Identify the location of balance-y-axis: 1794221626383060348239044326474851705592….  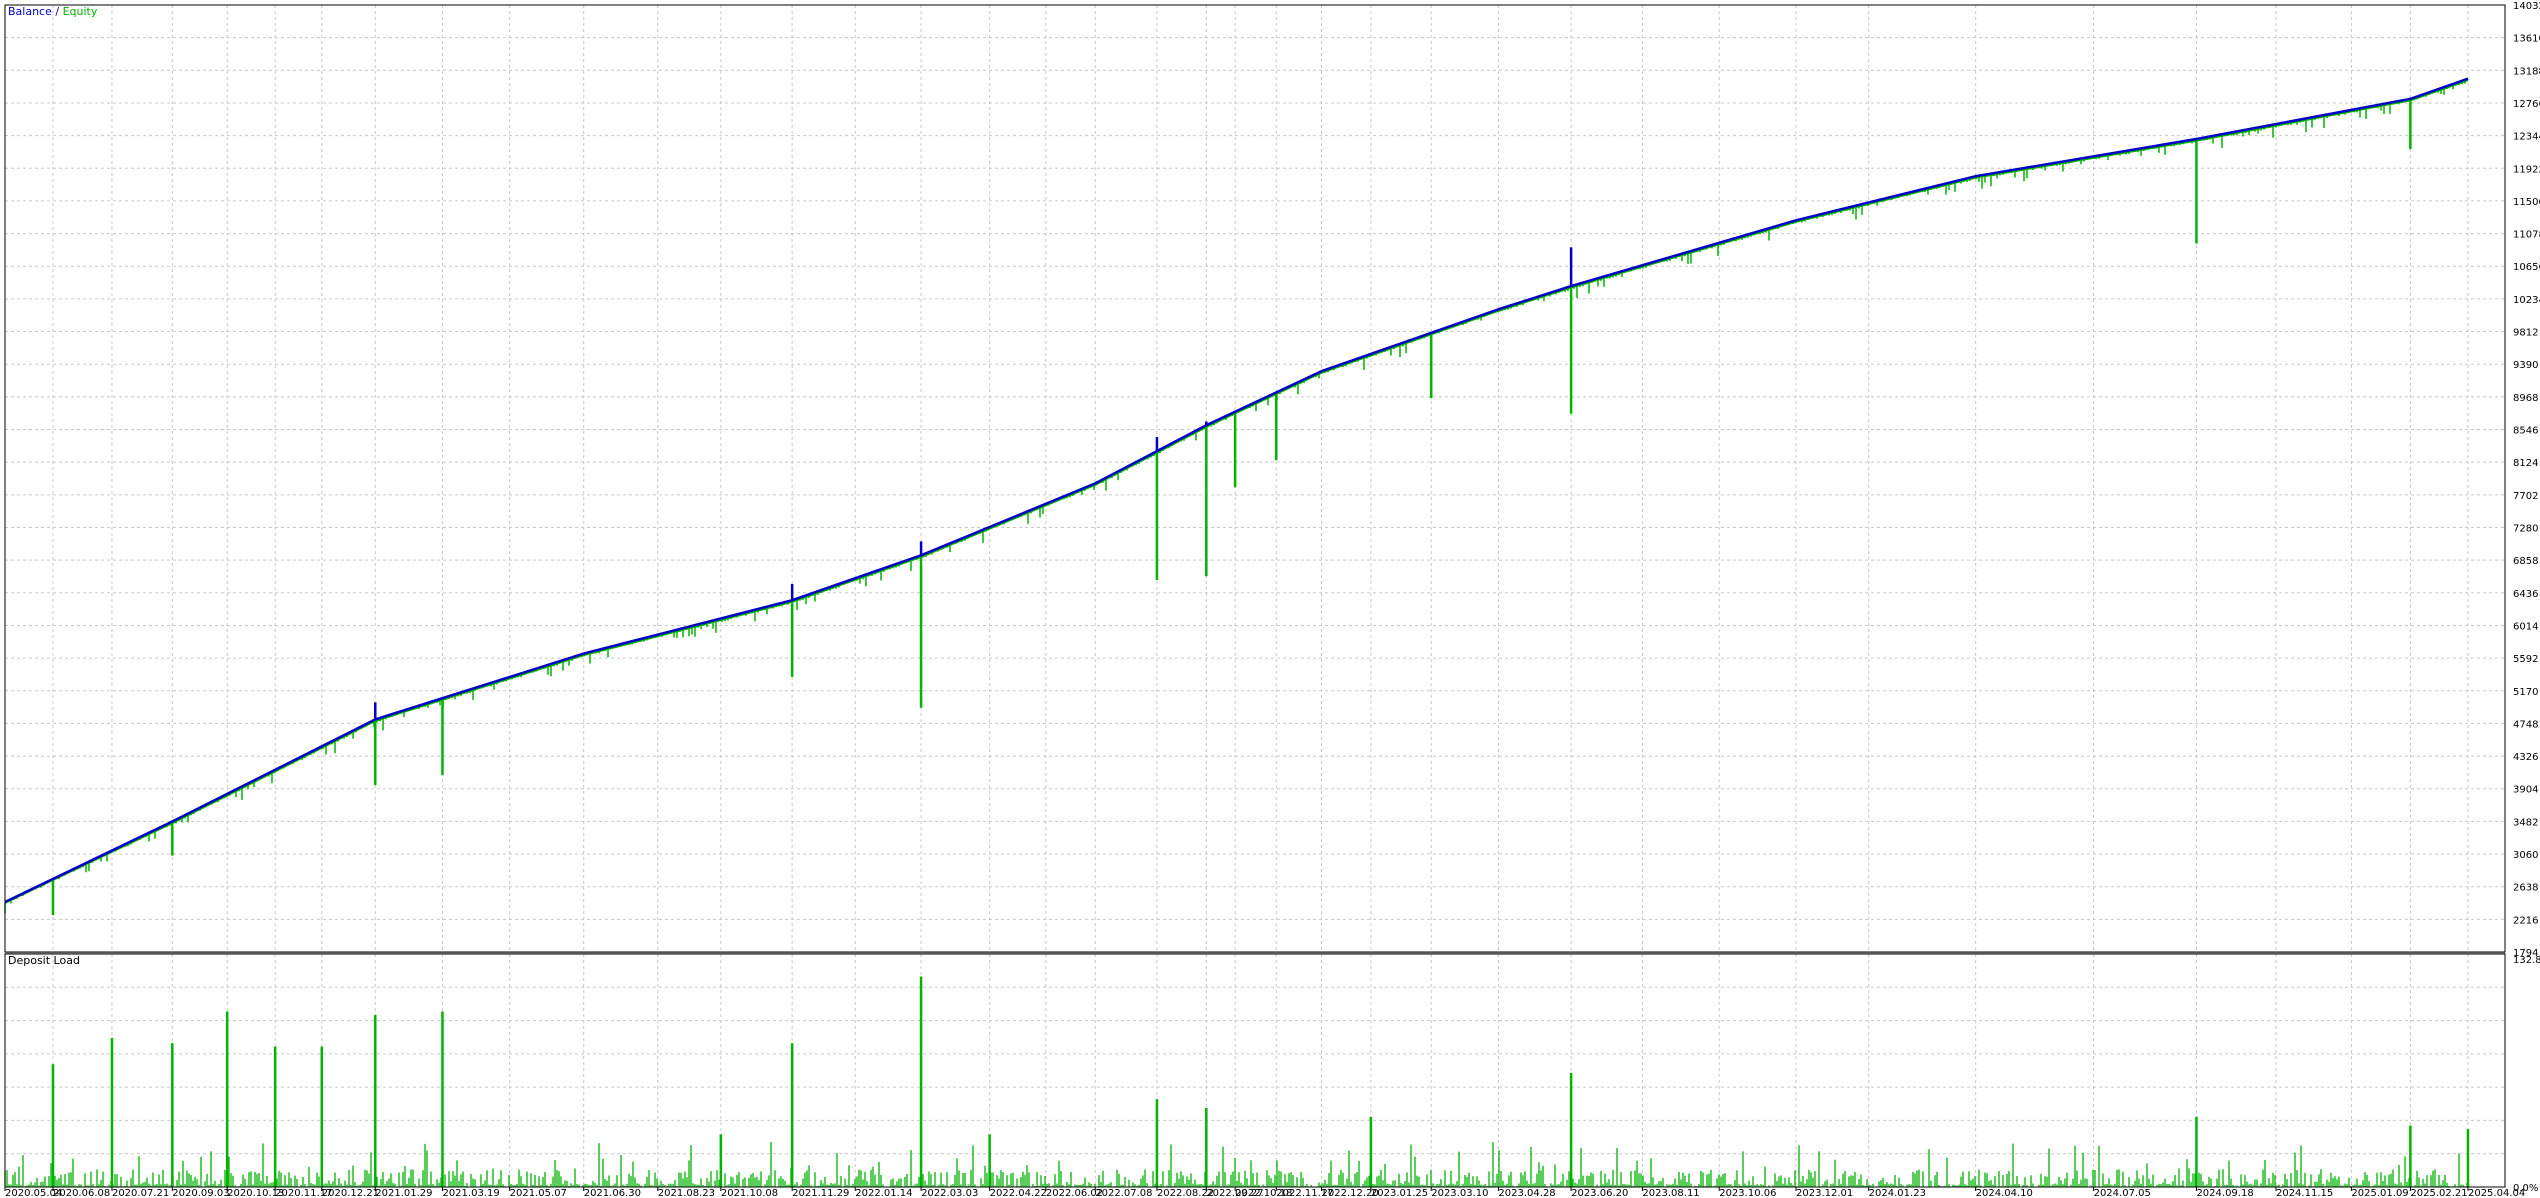
(2526, 480).